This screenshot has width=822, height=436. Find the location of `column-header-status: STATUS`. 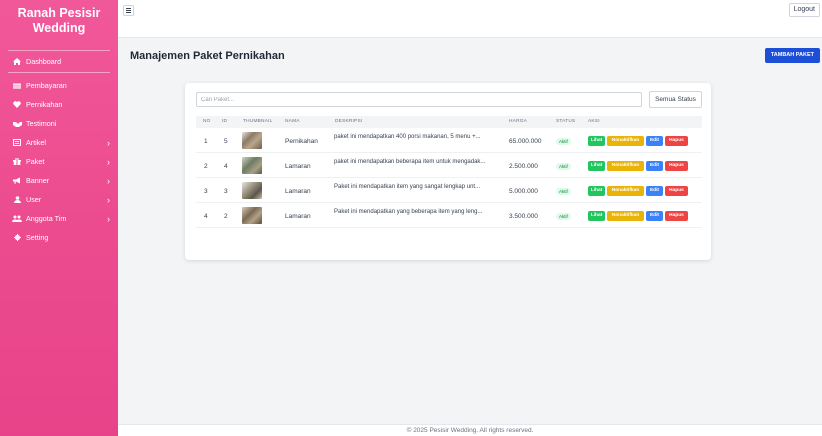

column-header-status: STATUS is located at coordinates (566, 121).